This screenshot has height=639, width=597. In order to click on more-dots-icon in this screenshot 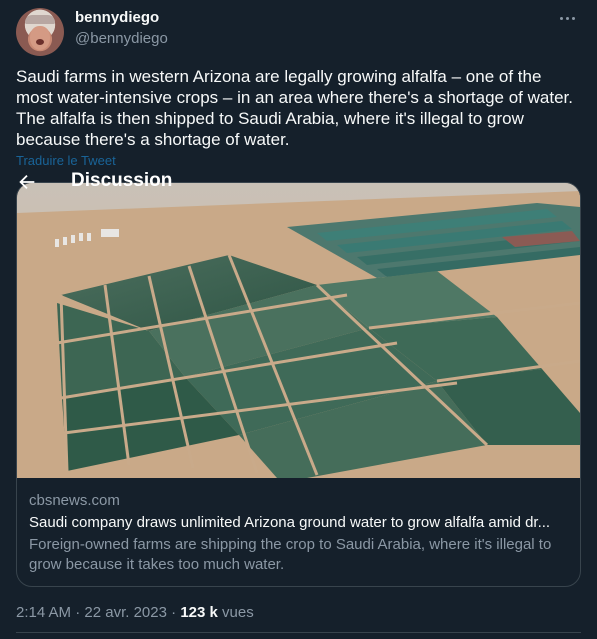, I will do `click(561, 18)`.